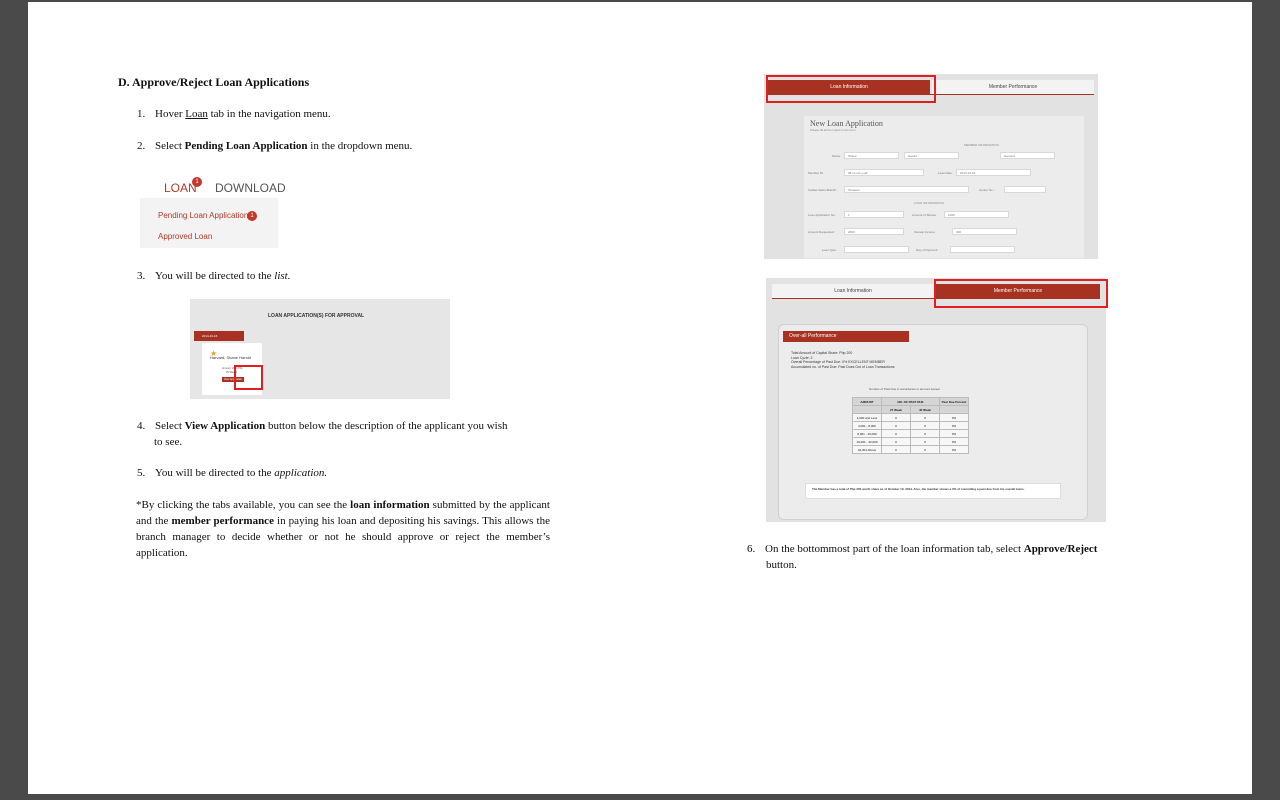 Image resolution: width=1280 pixels, height=800 pixels. Describe the element at coordinates (910, 433) in the screenshot. I see `table-row: 8,001 - 16,000 0 0 0%` at that location.